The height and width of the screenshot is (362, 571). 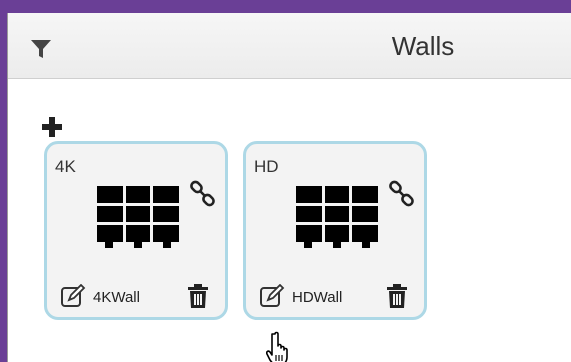 I want to click on wall-resolution-label: 4K, so click(x=65, y=166).